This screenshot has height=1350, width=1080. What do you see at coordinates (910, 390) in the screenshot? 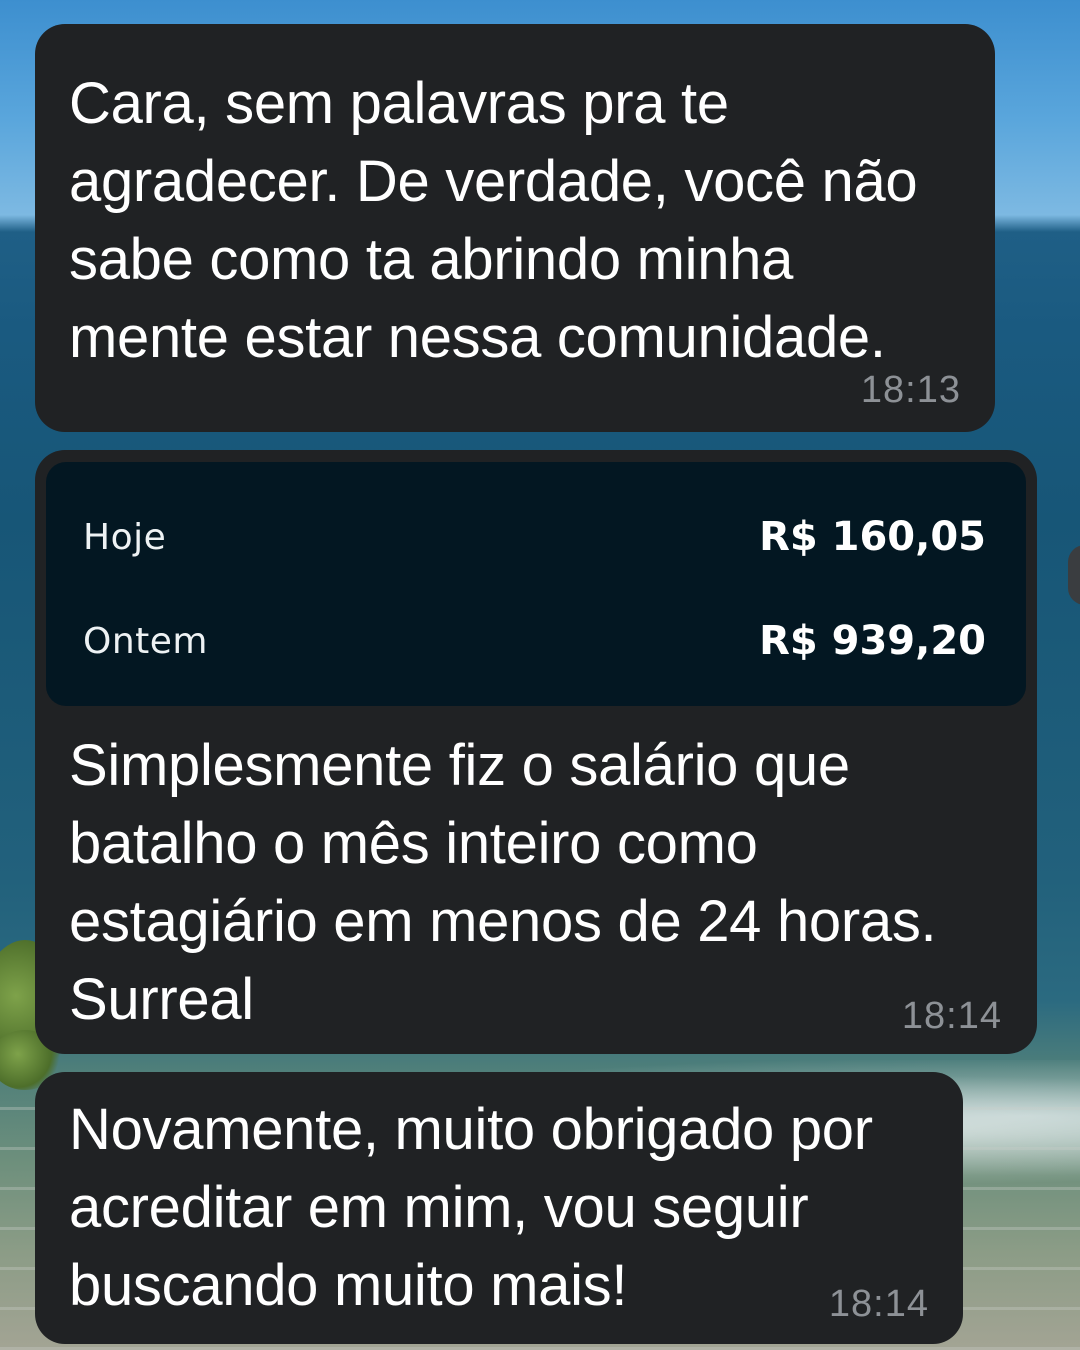
I see `message-timestamp: 18:13` at bounding box center [910, 390].